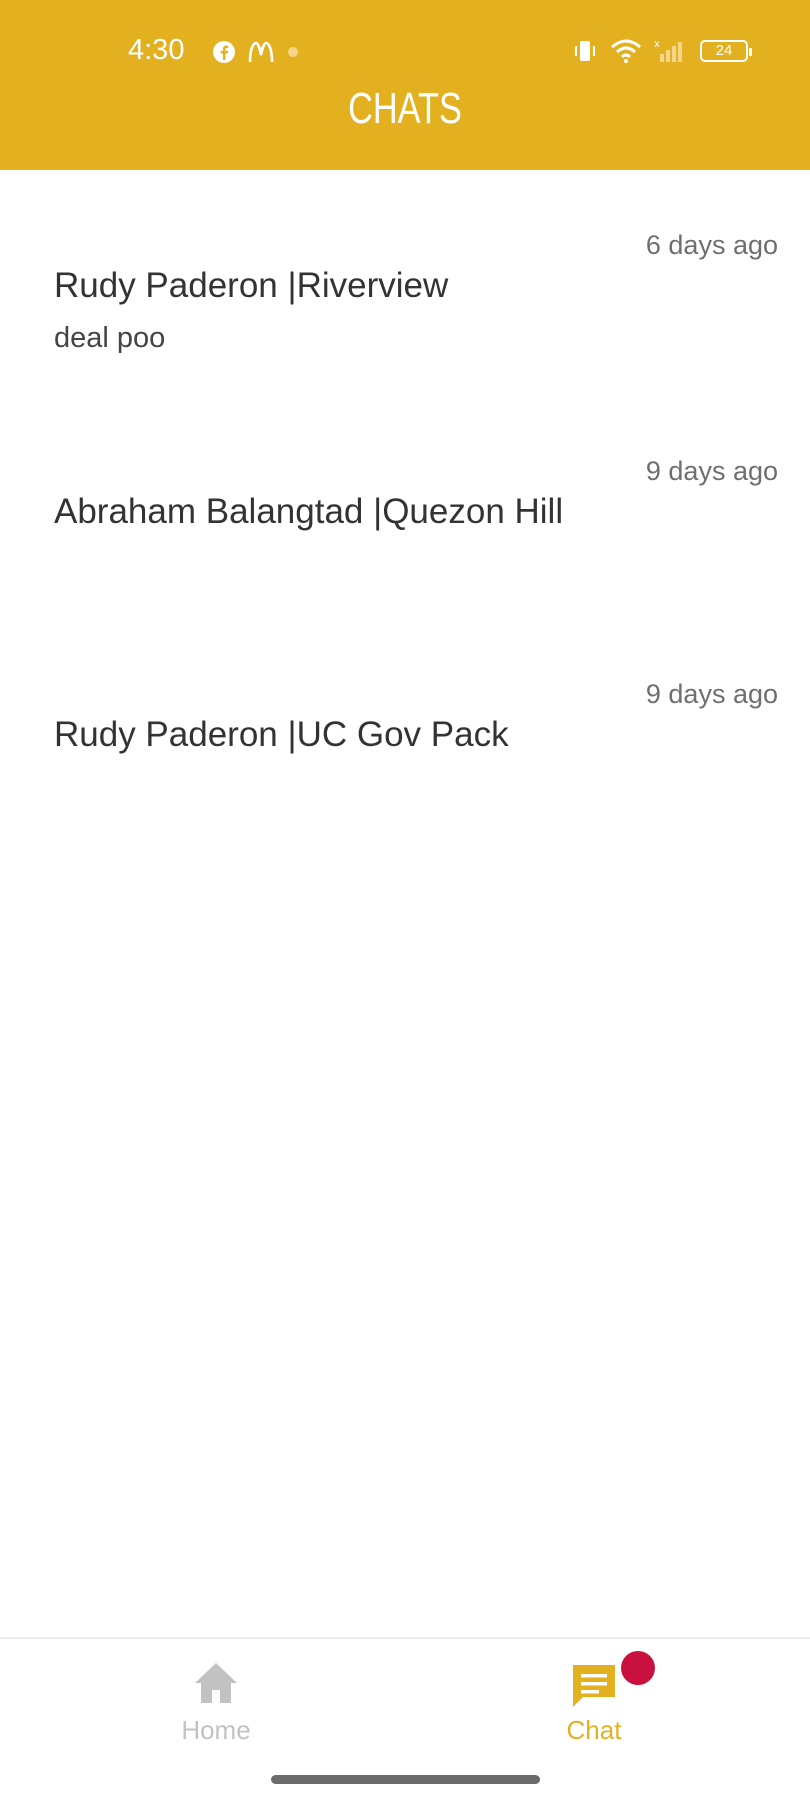 Image resolution: width=810 pixels, height=1800 pixels. What do you see at coordinates (224, 52) in the screenshot?
I see `facebook-icon` at bounding box center [224, 52].